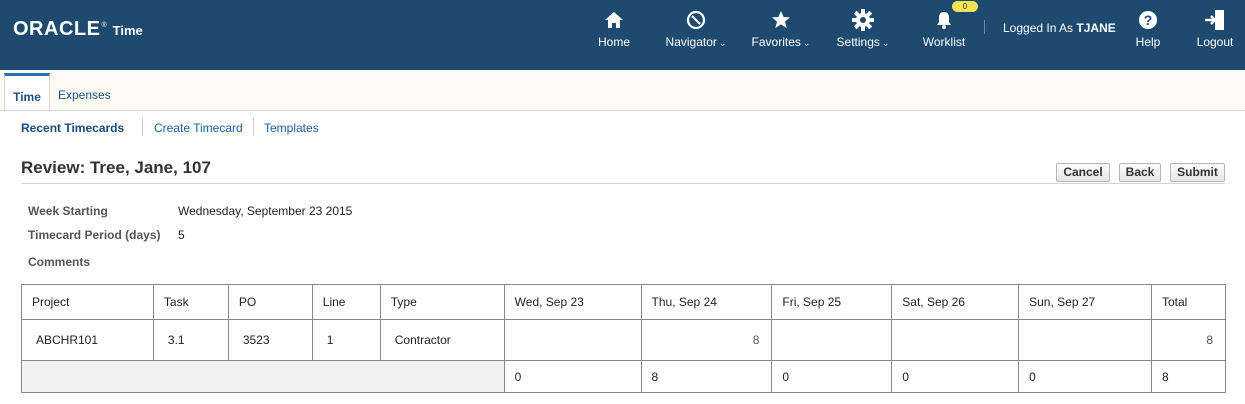 The image size is (1245, 404). Describe the element at coordinates (955, 340) in the screenshot. I see `cell-sat-hours` at that location.